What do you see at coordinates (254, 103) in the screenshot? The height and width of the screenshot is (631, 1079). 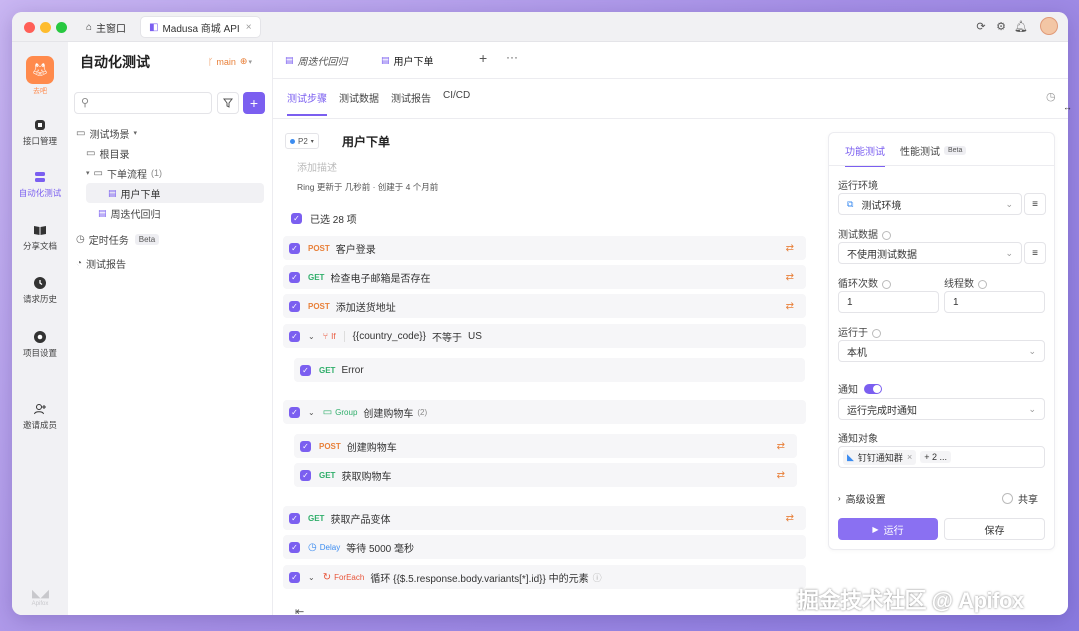 I see `add-button: +` at bounding box center [254, 103].